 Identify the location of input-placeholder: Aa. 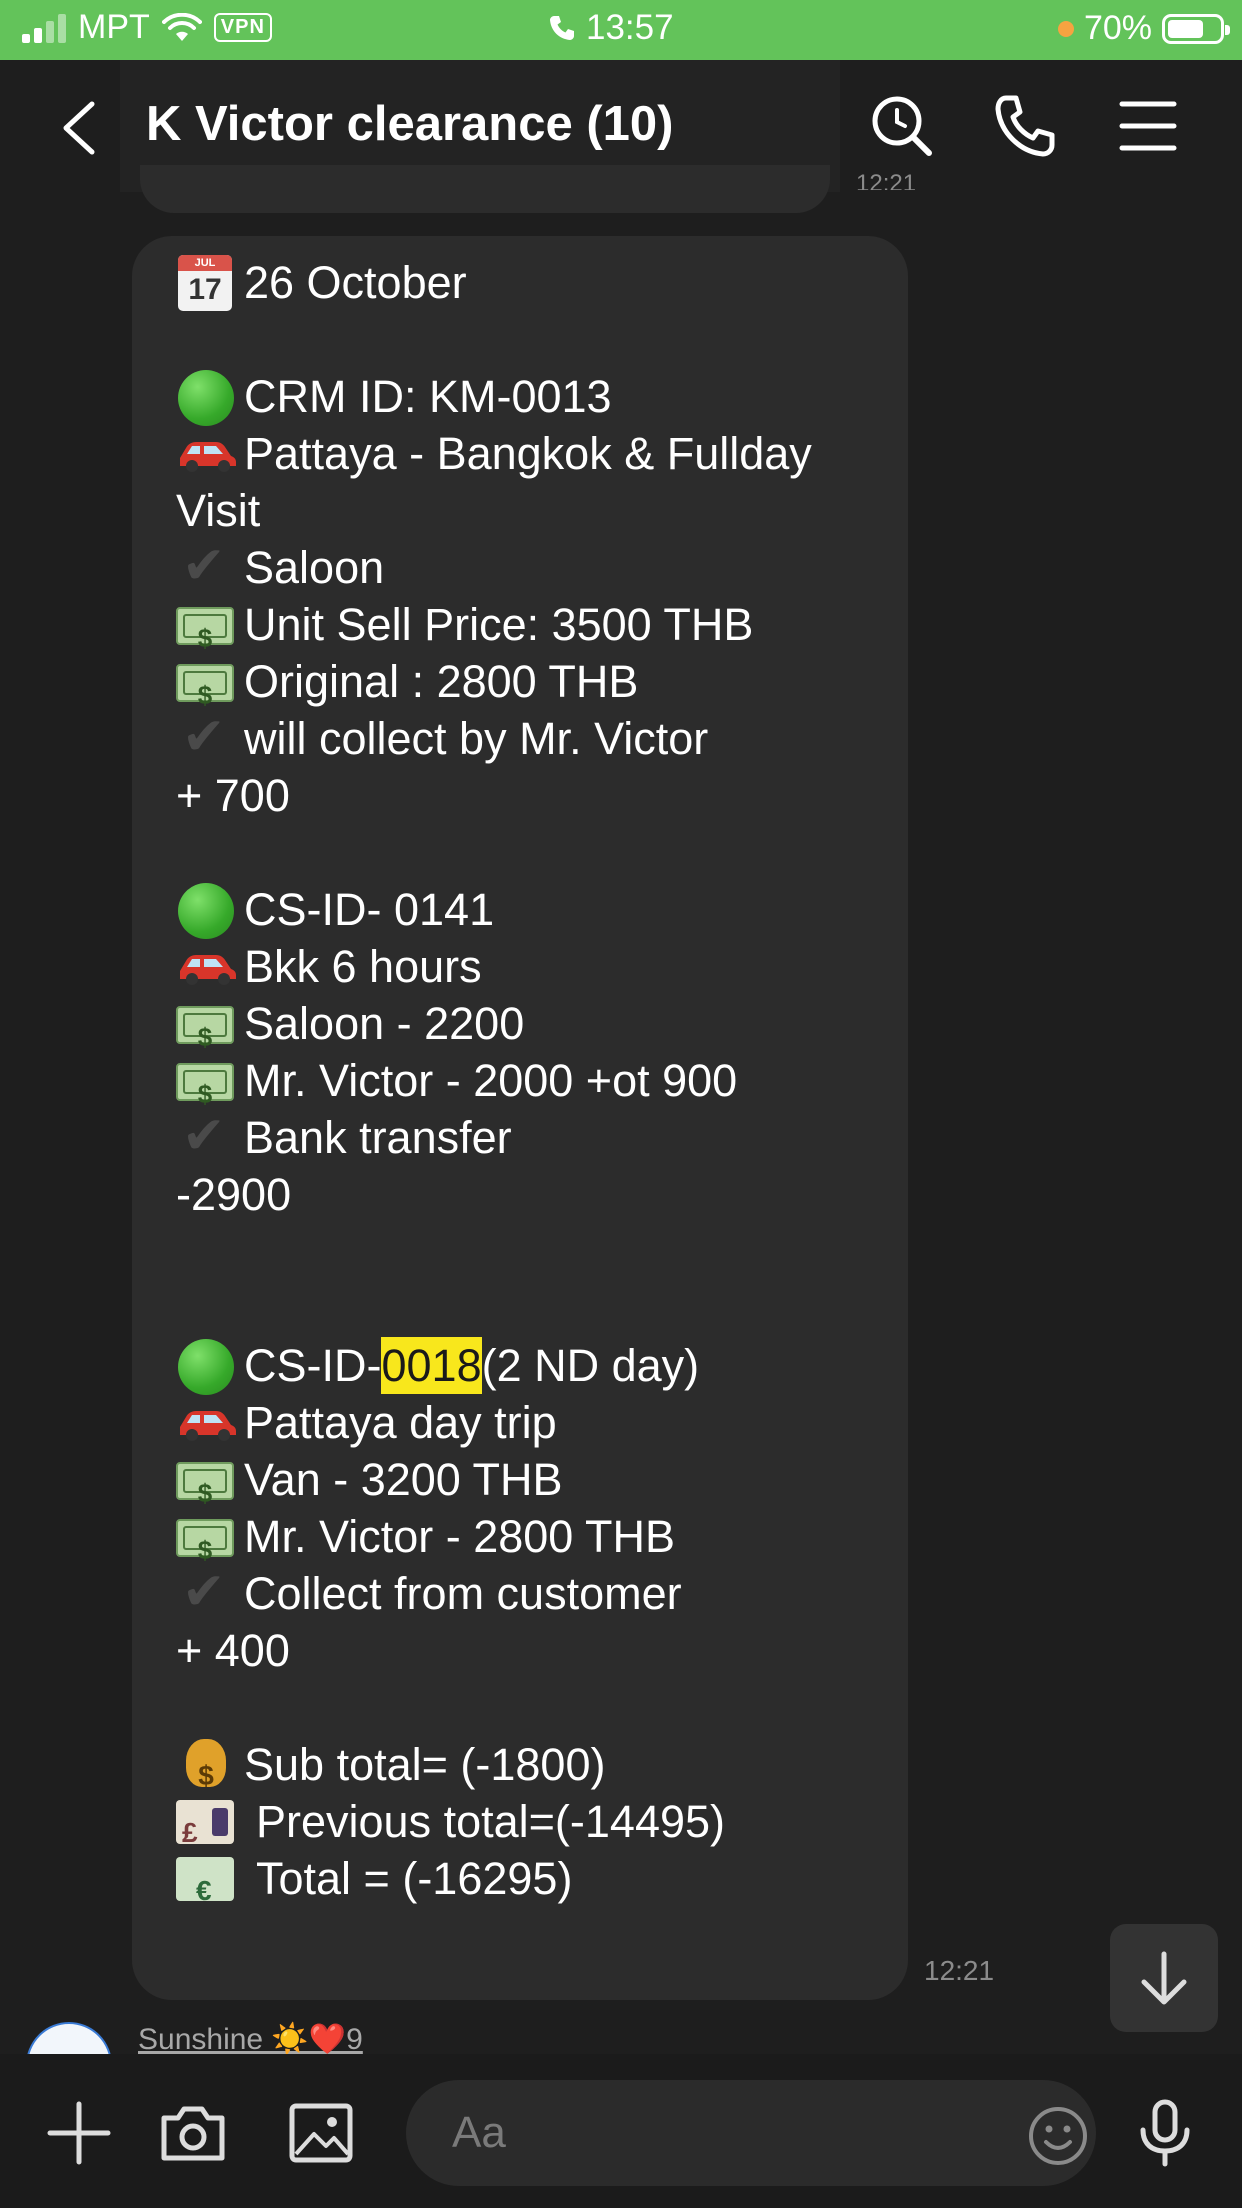
(479, 2132).